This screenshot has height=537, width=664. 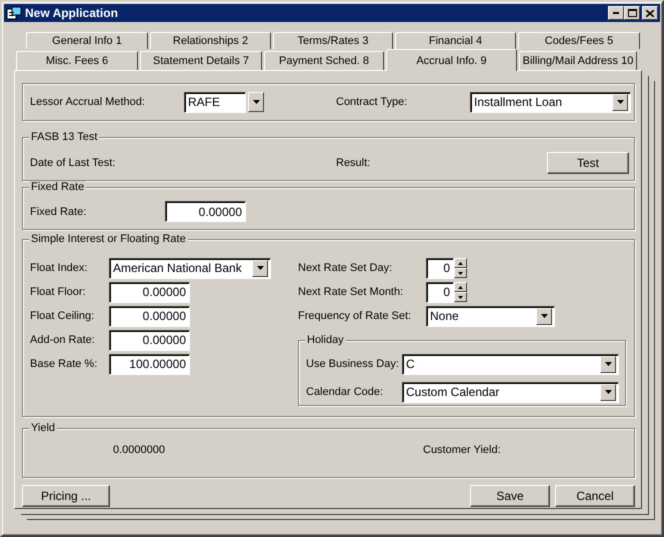 What do you see at coordinates (87, 40) in the screenshot?
I see `tab: General Info 1` at bounding box center [87, 40].